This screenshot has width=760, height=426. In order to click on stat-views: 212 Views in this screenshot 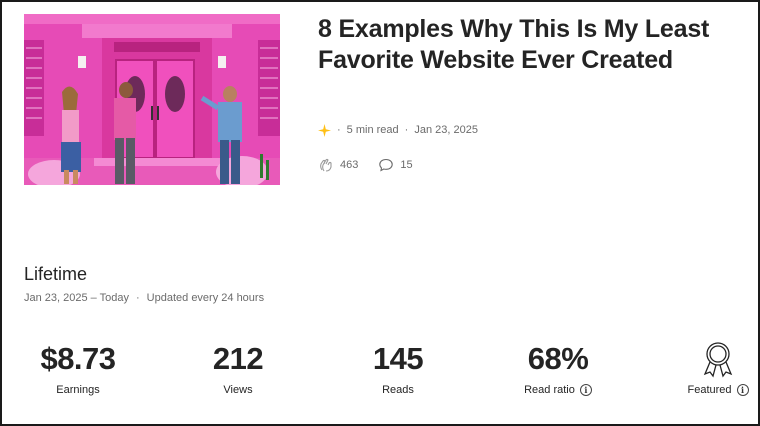, I will do `click(238, 368)`.